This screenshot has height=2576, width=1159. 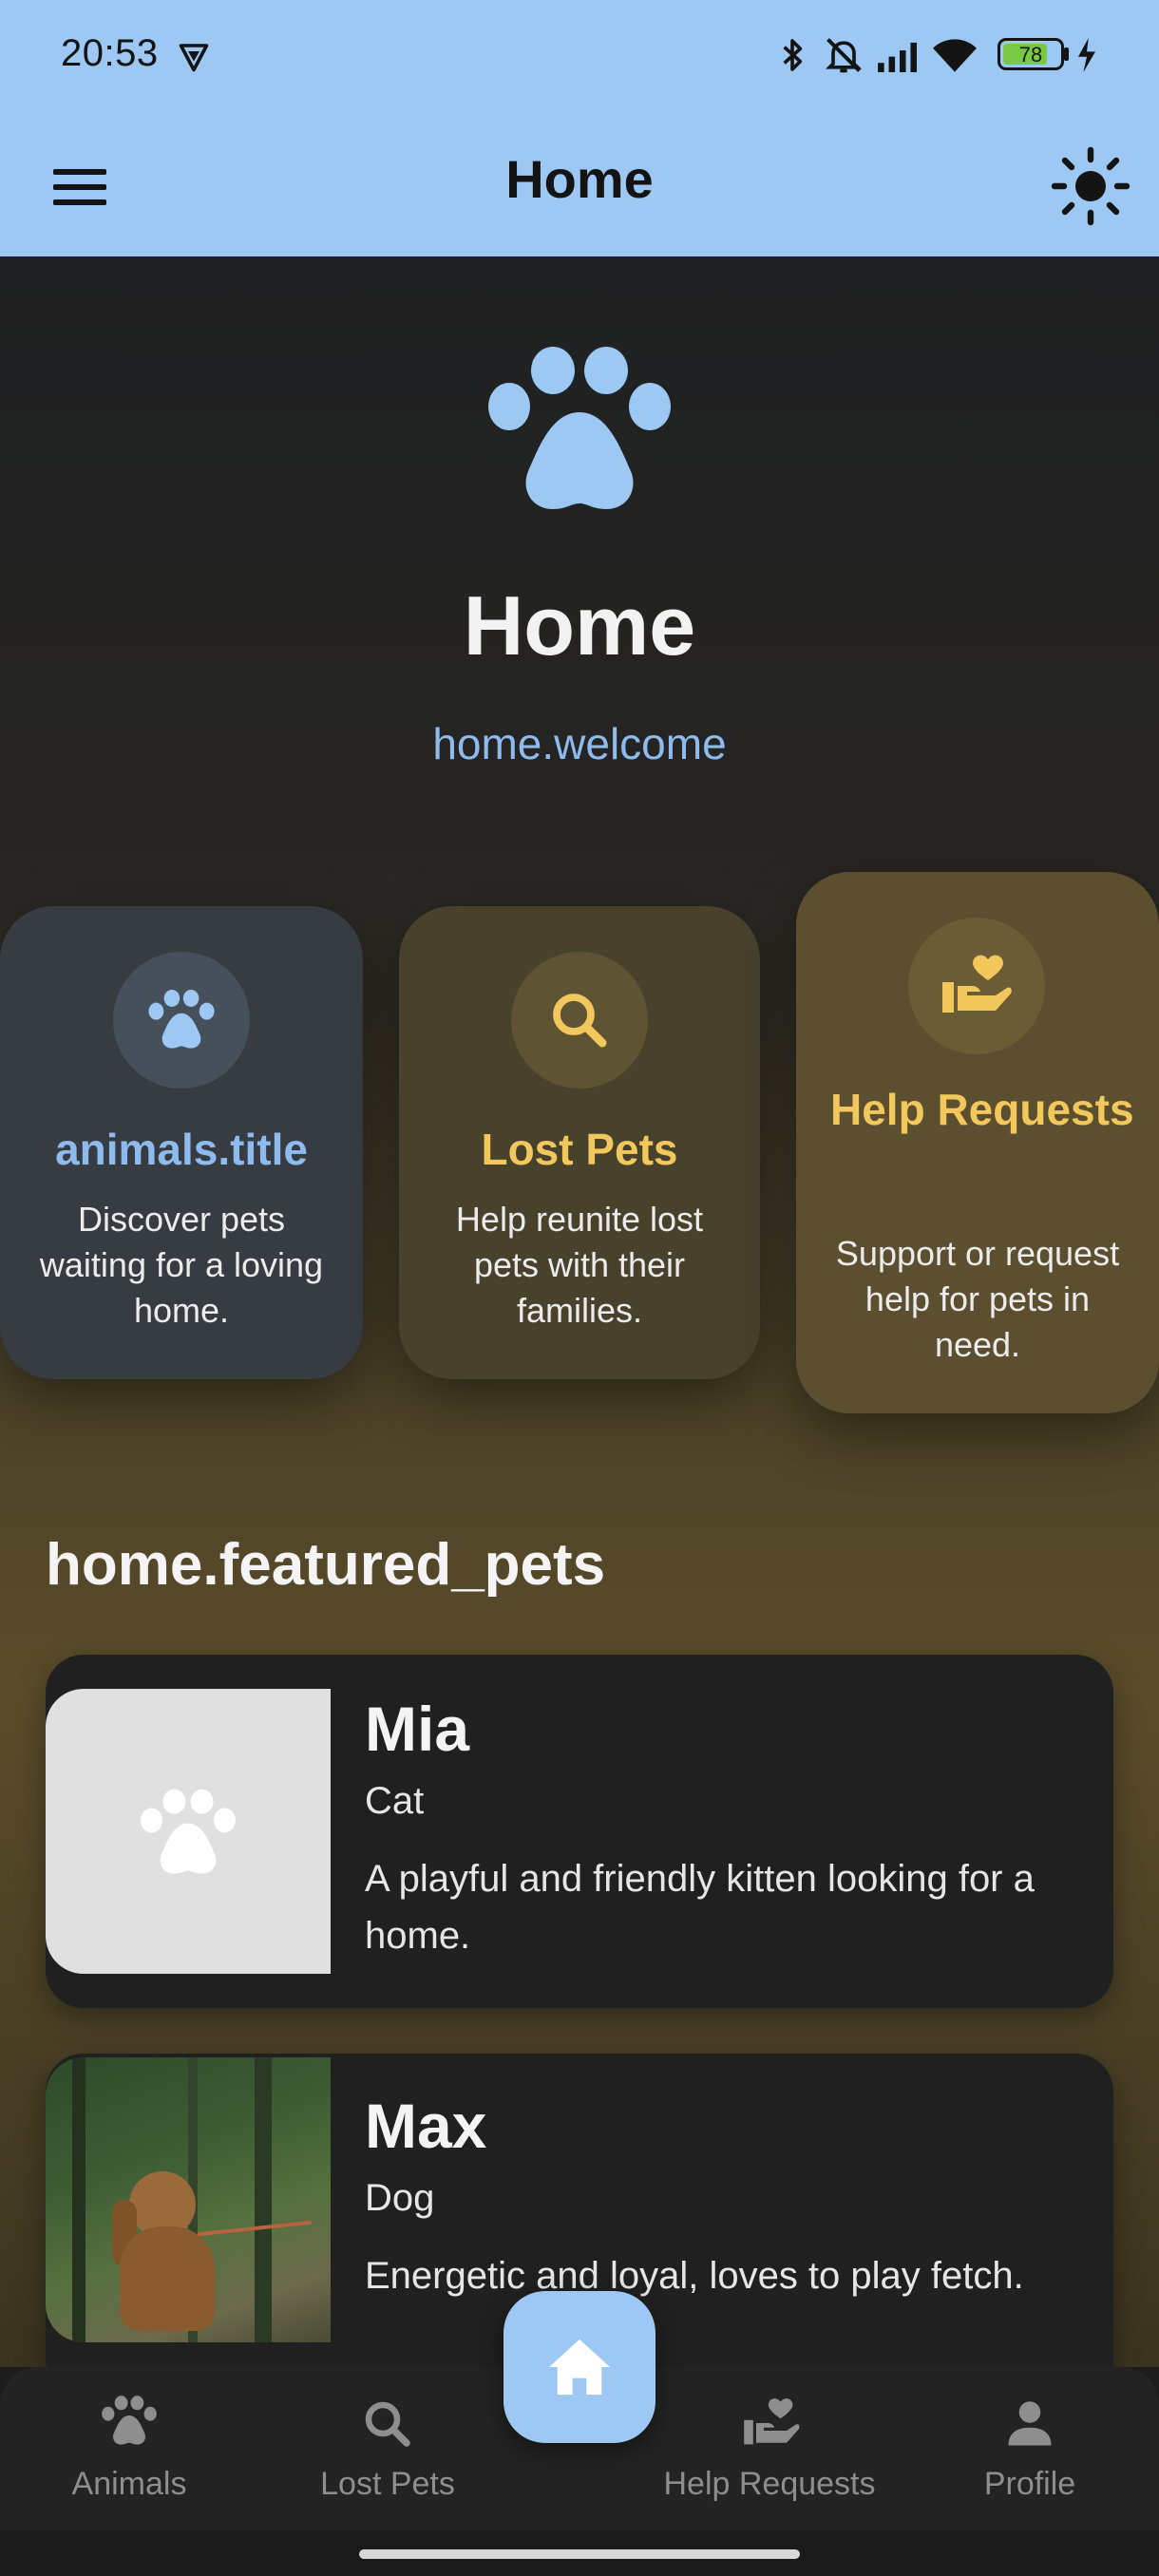 I want to click on nav-item-profile: Profile, so click(x=1029, y=2448).